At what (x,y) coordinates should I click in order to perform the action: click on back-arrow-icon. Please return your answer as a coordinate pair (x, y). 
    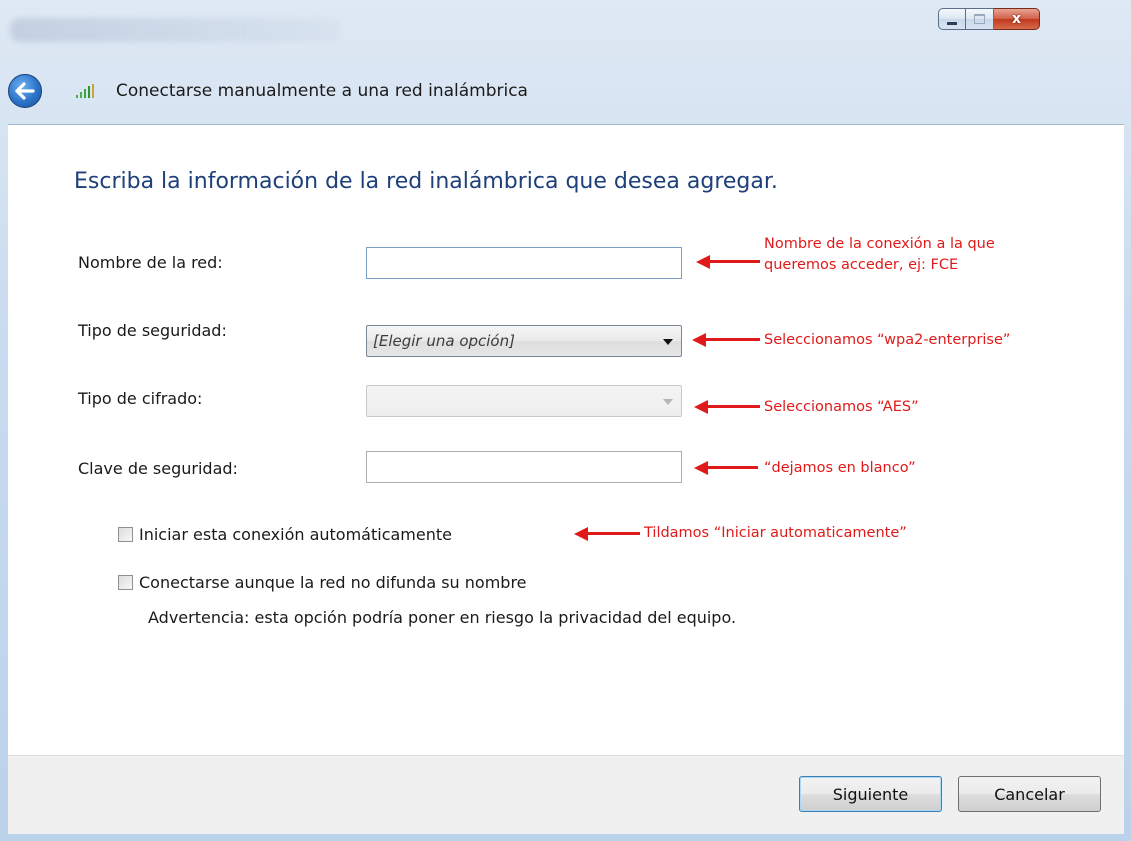
    Looking at the image, I should click on (25, 91).